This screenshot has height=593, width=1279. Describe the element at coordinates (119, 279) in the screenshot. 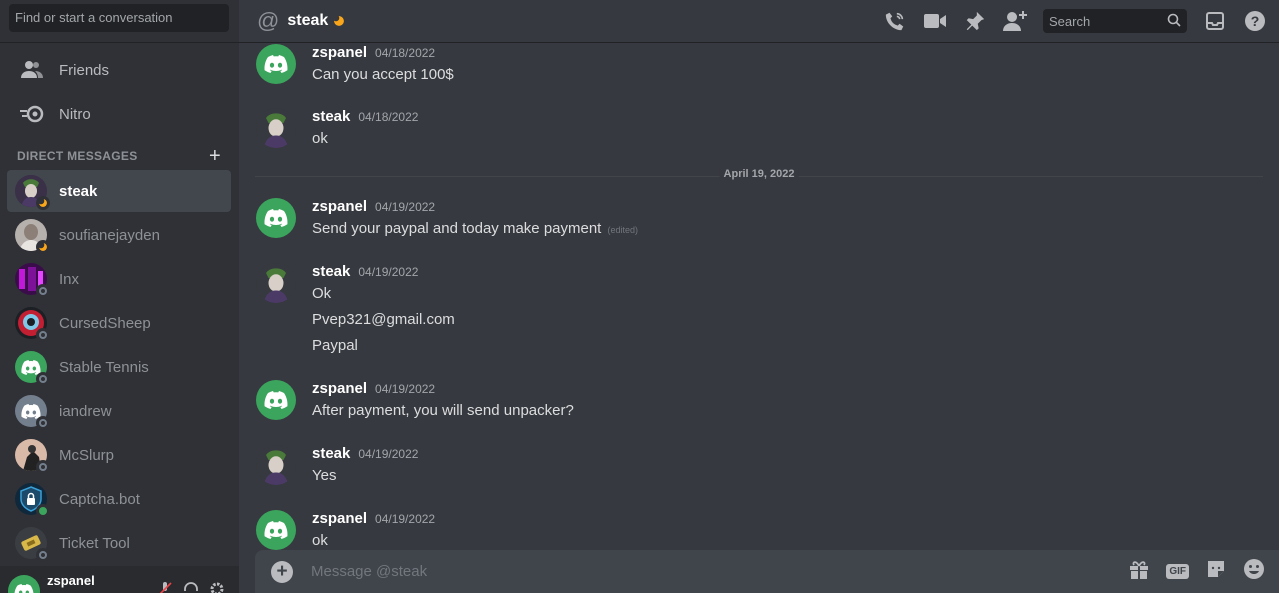

I see `dm-item-inx: Inx` at that location.